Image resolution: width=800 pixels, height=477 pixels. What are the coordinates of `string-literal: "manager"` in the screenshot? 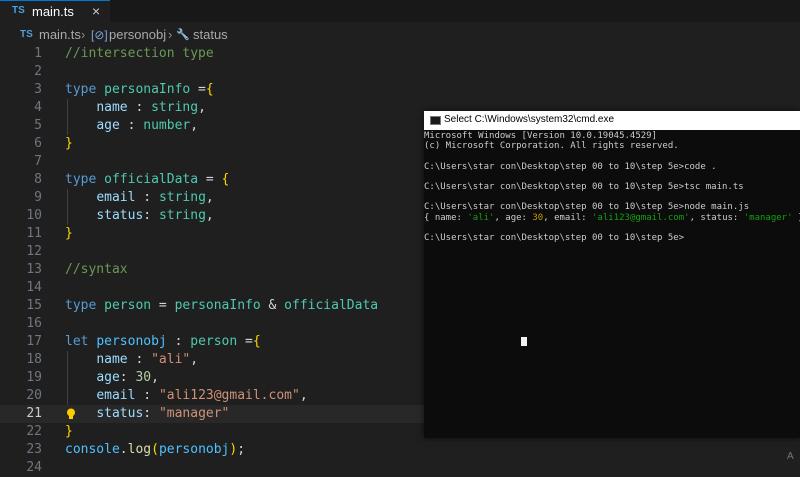 It's located at (194, 413).